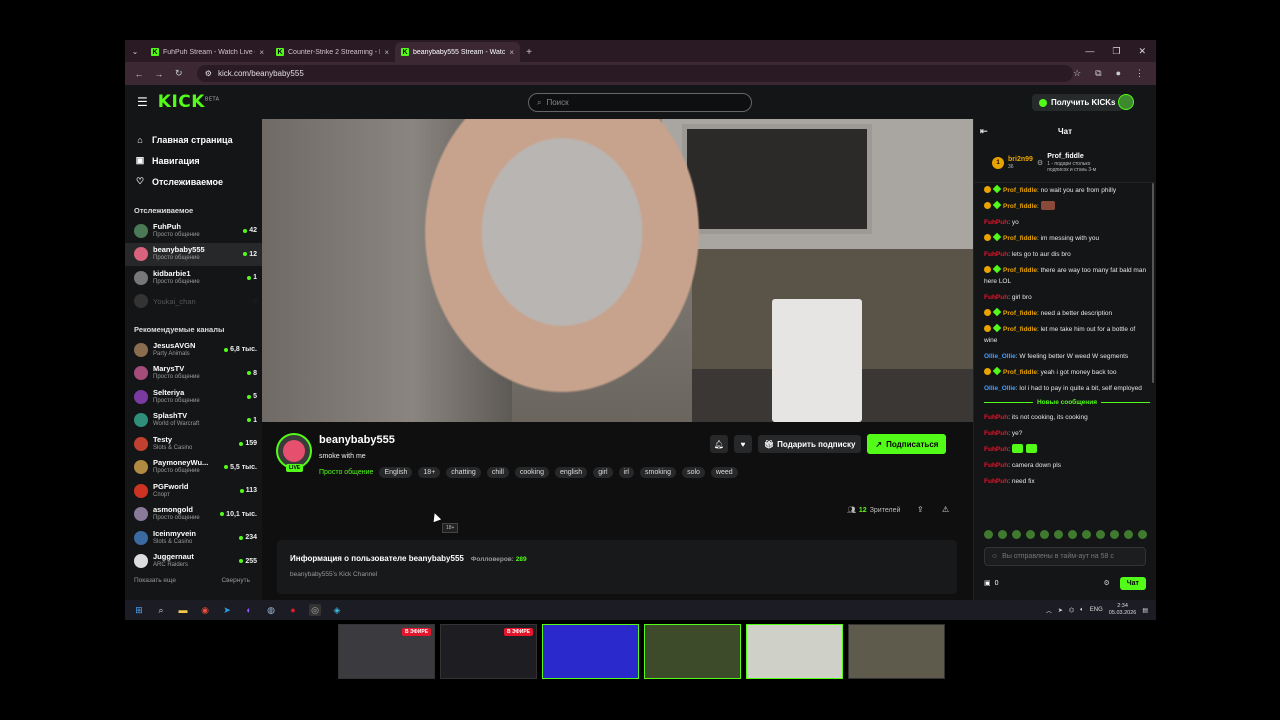 The image size is (1280, 720). Describe the element at coordinates (193, 254) in the screenshot. I see `sidebar-channel-beanybaby555: beanybaby555 Просто общение 12` at that location.